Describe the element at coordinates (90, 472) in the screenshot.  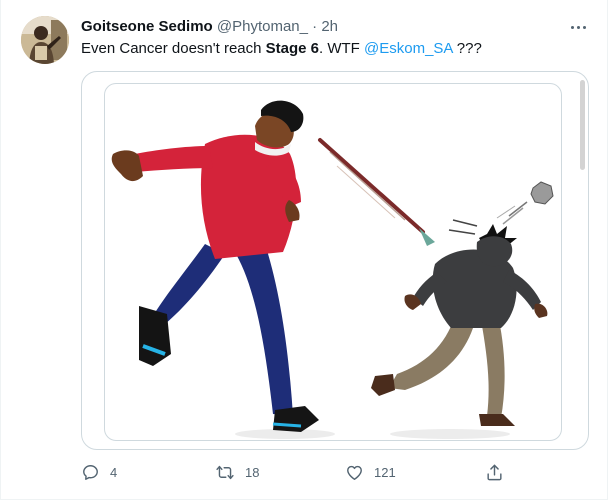
I see `reply-icon` at that location.